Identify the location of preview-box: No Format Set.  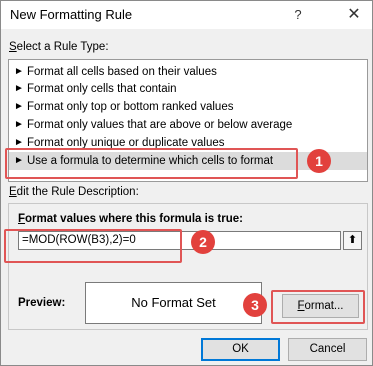
(173, 303).